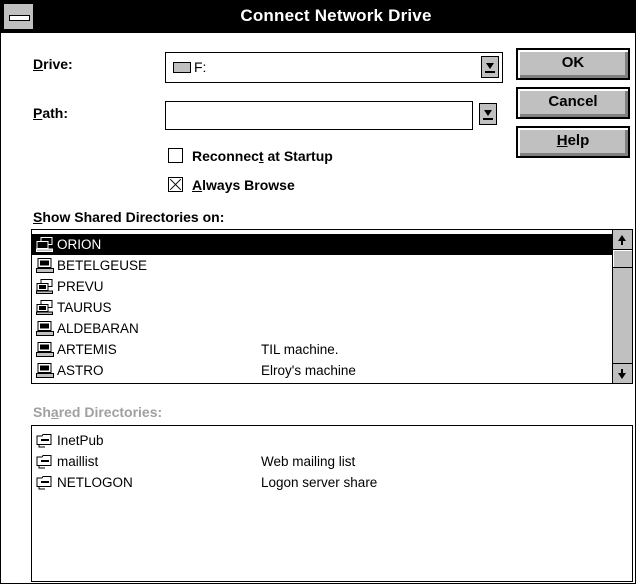 This screenshot has width=638, height=586. What do you see at coordinates (308, 461) in the screenshot?
I see `shared-directory-item-comment: Web mailing list` at bounding box center [308, 461].